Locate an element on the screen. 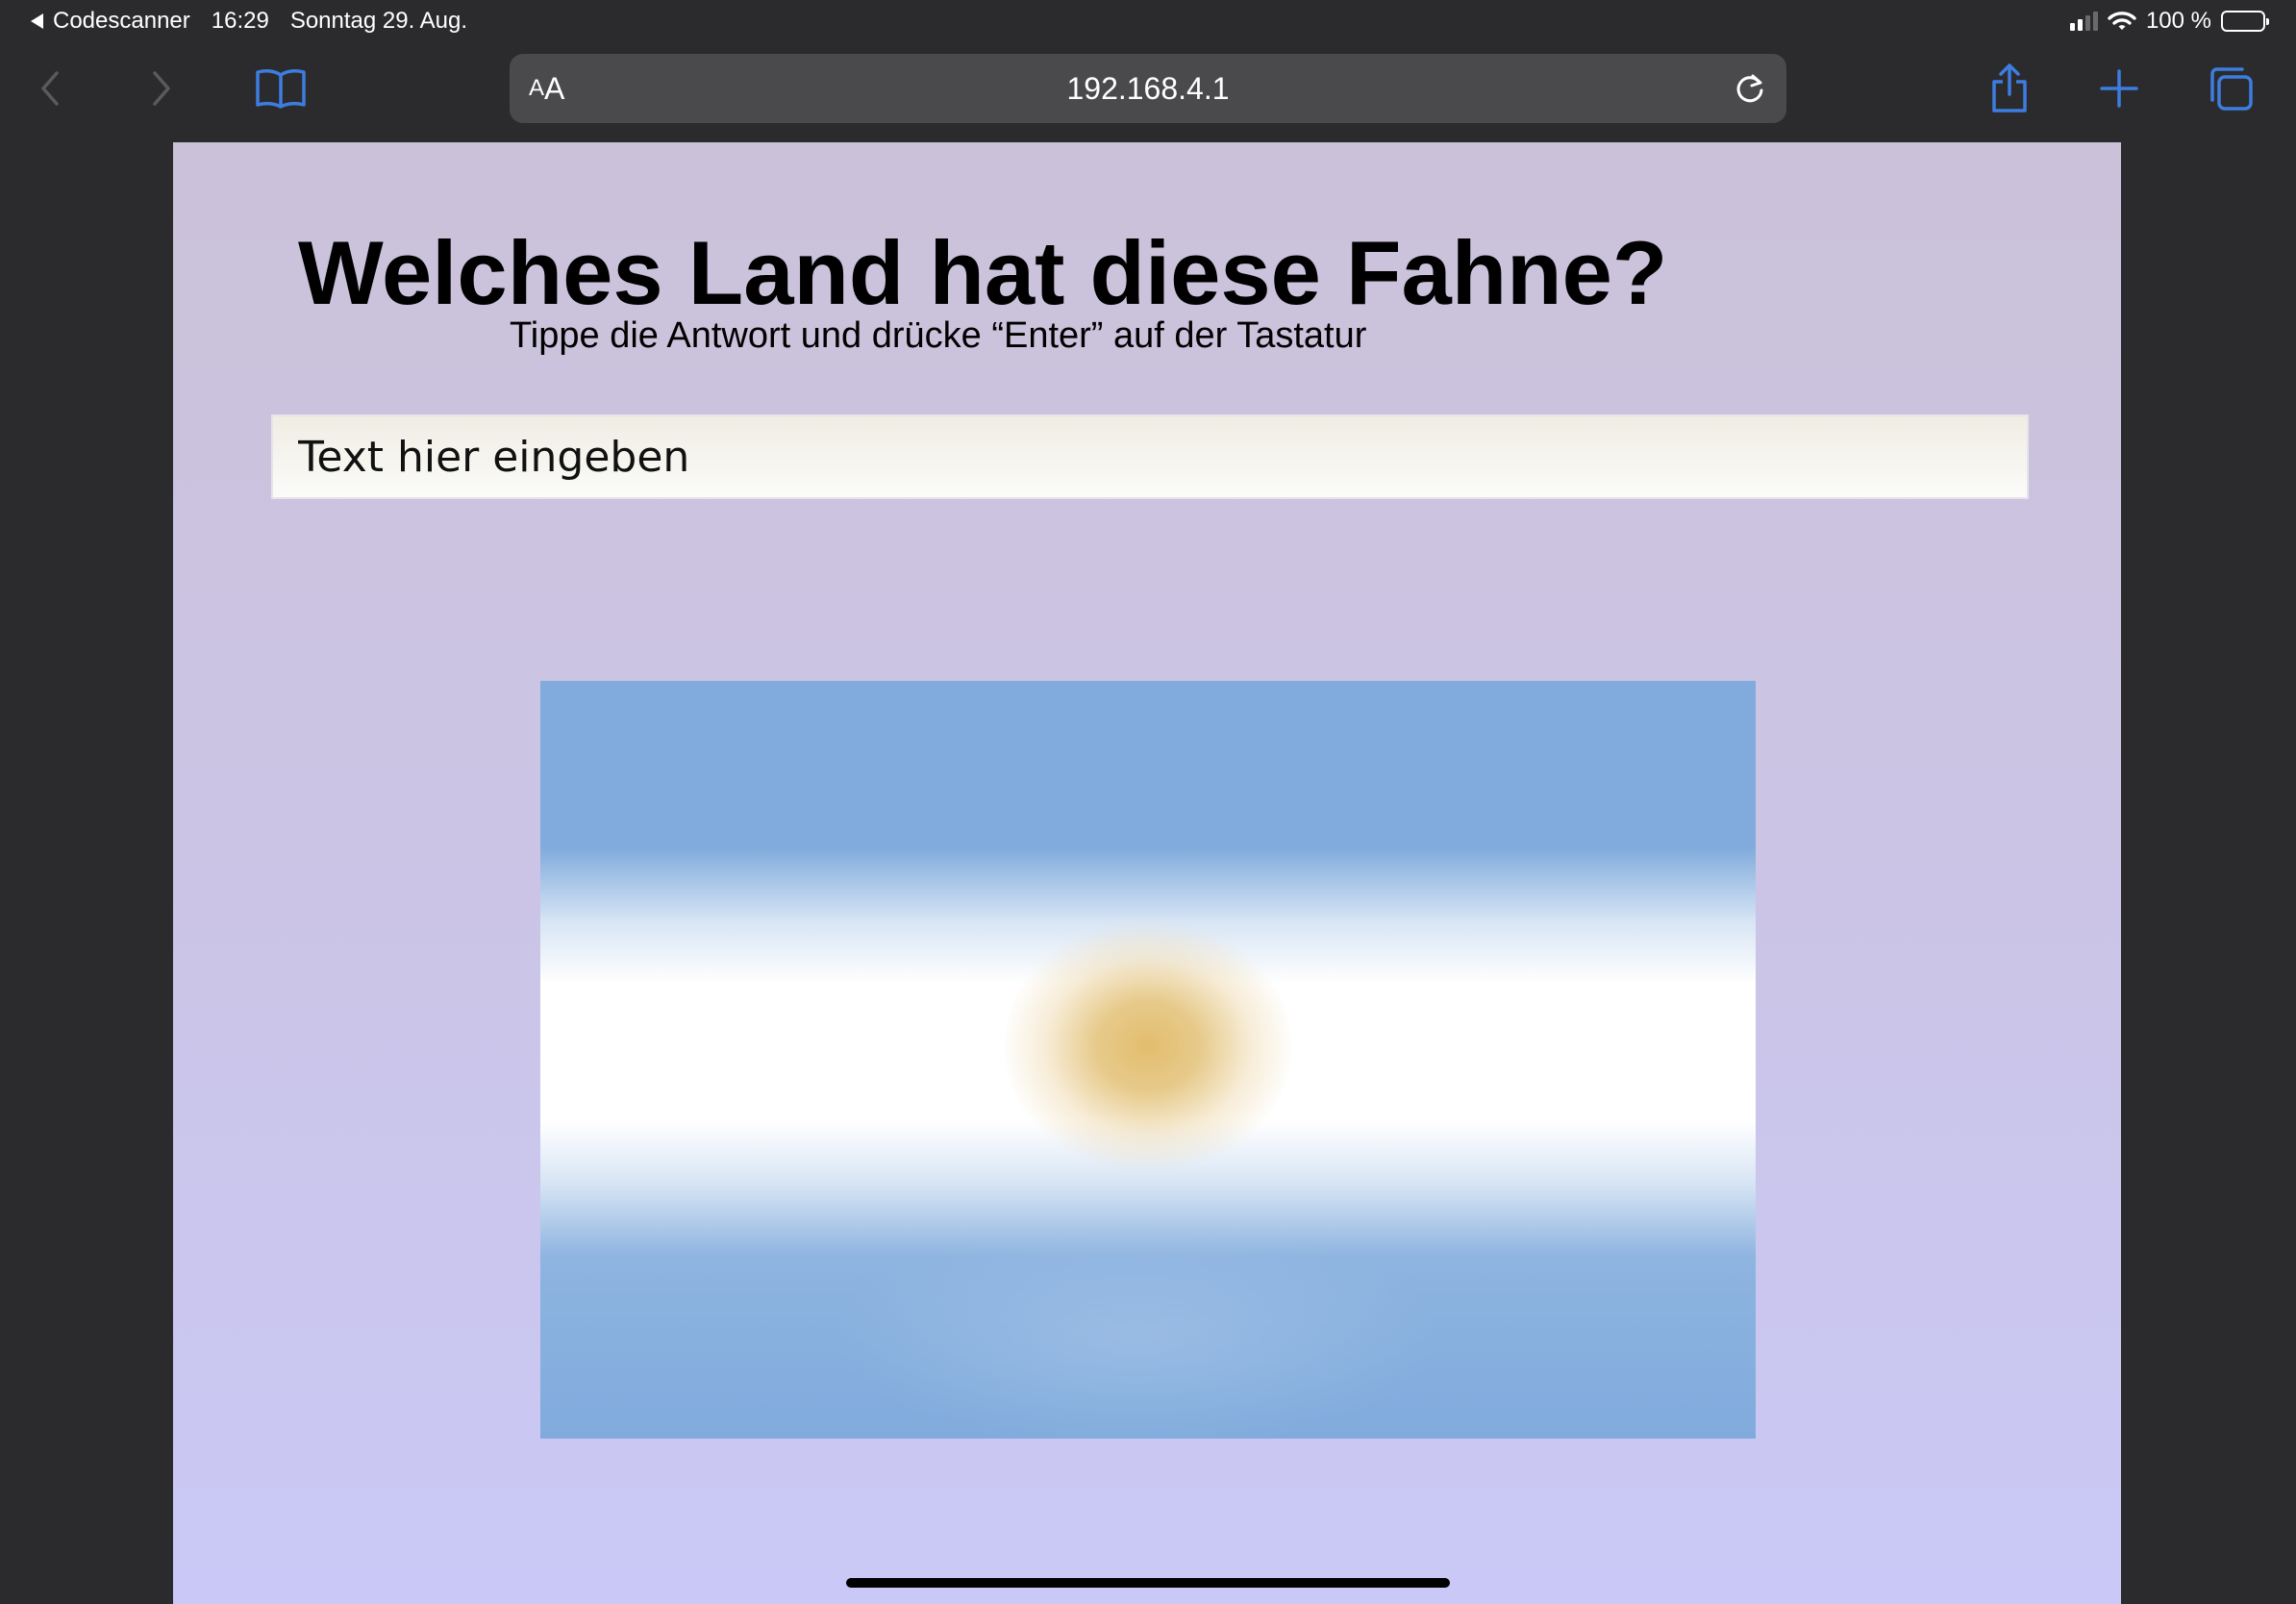  answer-input is located at coordinates (1150, 456).